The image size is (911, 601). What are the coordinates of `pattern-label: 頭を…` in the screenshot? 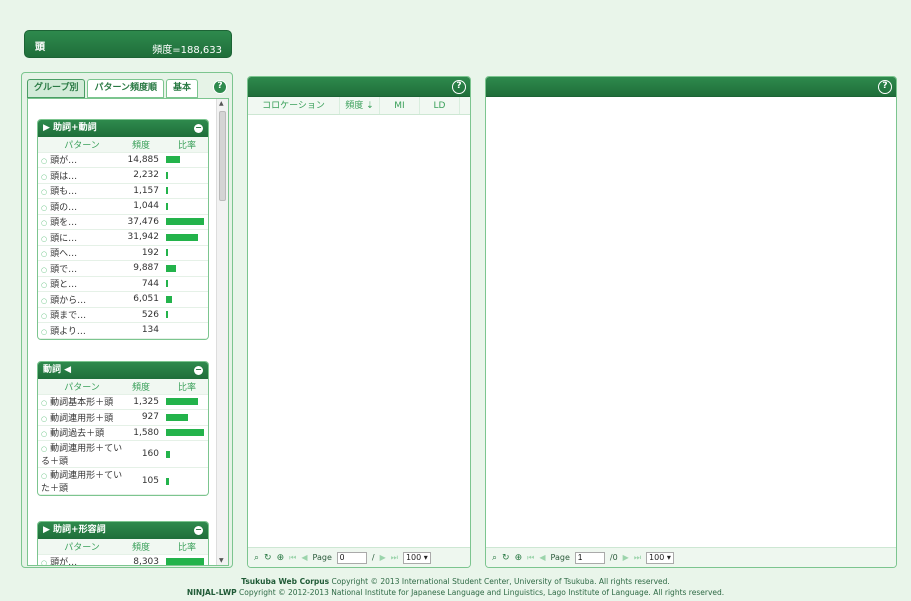 It's located at (63, 223).